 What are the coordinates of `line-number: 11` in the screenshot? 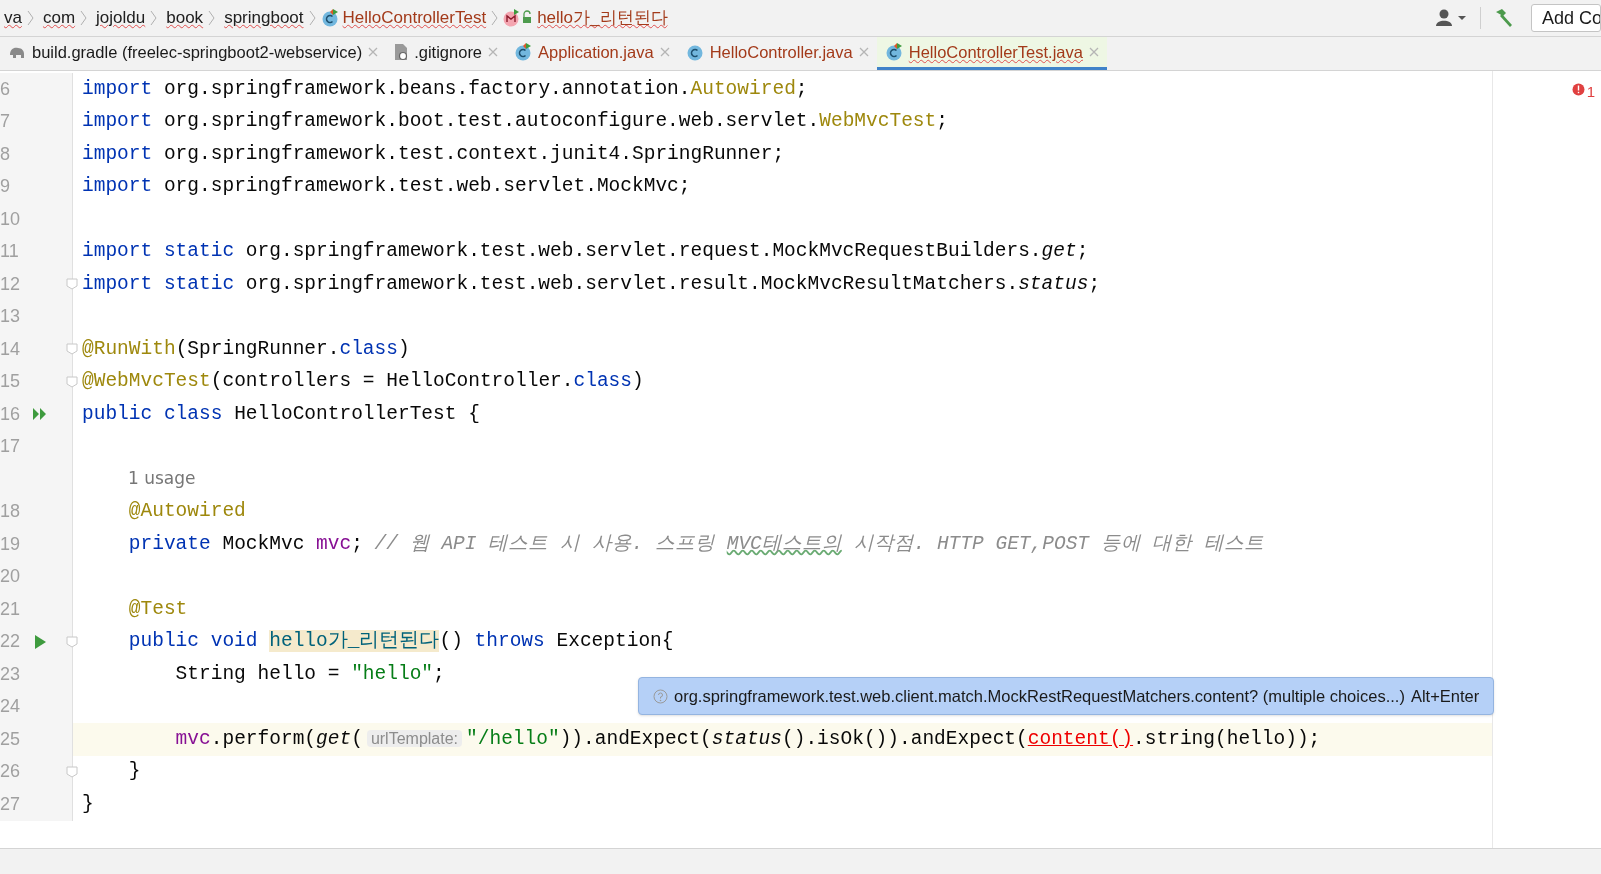 It's located at (10, 252).